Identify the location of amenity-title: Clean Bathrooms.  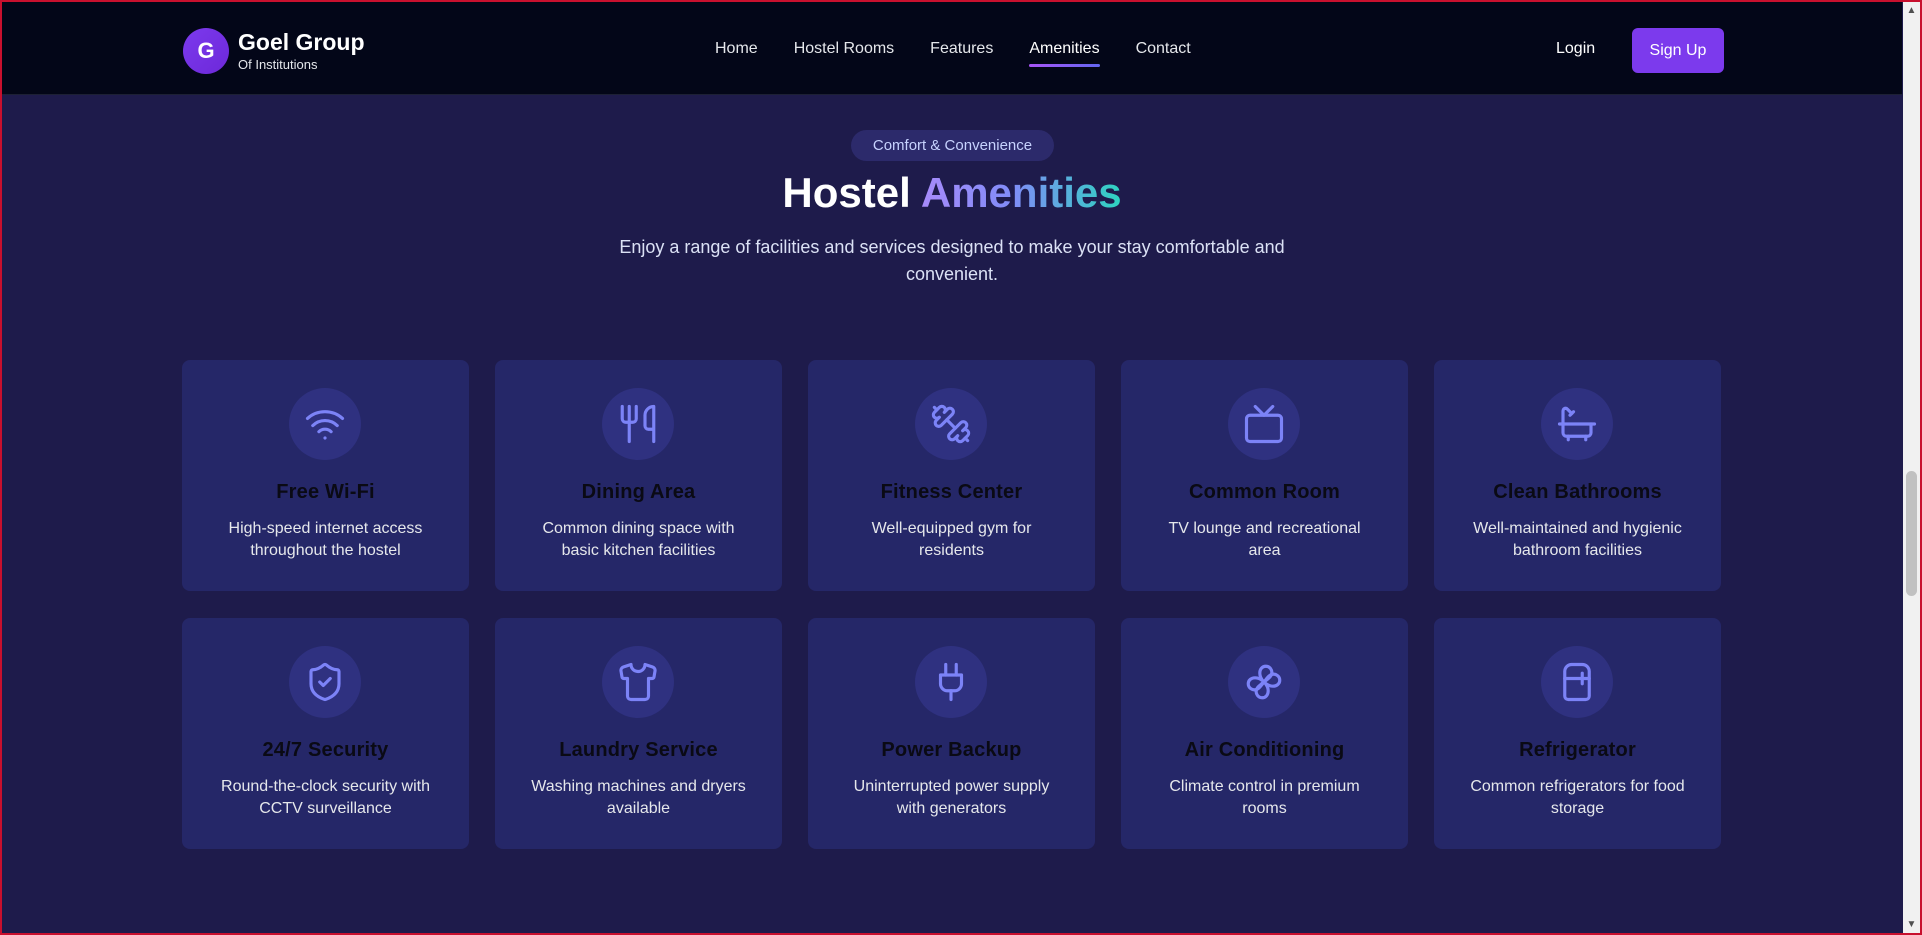
(1577, 492).